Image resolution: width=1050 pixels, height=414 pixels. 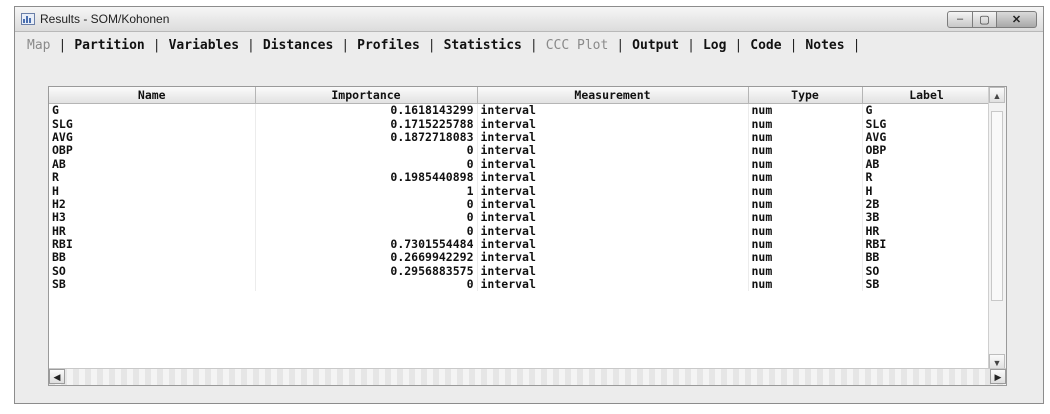 What do you see at coordinates (109, 45) in the screenshot?
I see `tab-partition: Partition` at bounding box center [109, 45].